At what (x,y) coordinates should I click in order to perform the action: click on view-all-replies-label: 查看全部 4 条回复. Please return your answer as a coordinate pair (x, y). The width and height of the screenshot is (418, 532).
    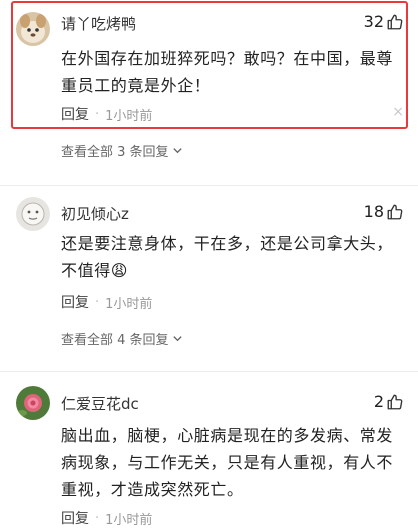
    Looking at the image, I should click on (115, 340).